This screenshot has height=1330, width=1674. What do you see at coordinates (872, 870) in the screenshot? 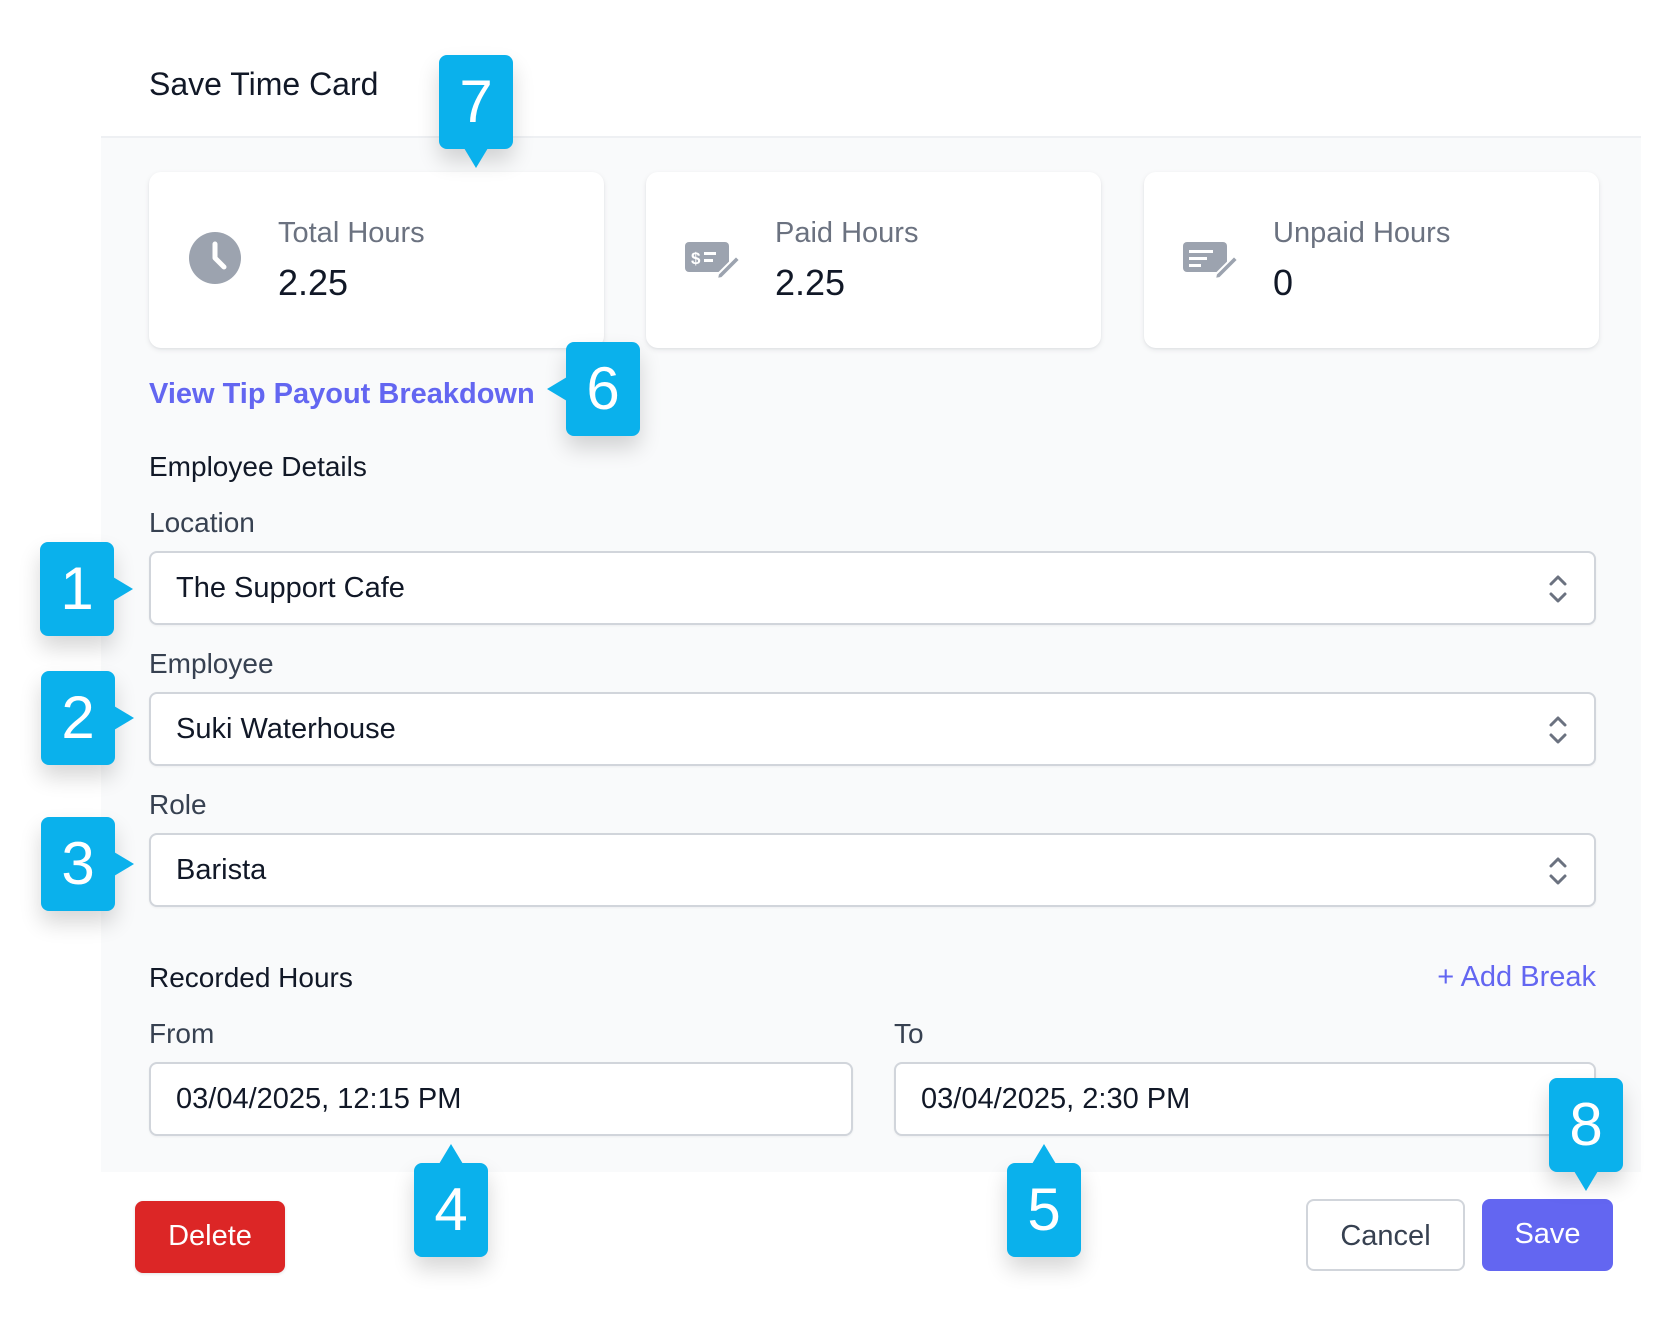
I see `role-select: Barista` at bounding box center [872, 870].